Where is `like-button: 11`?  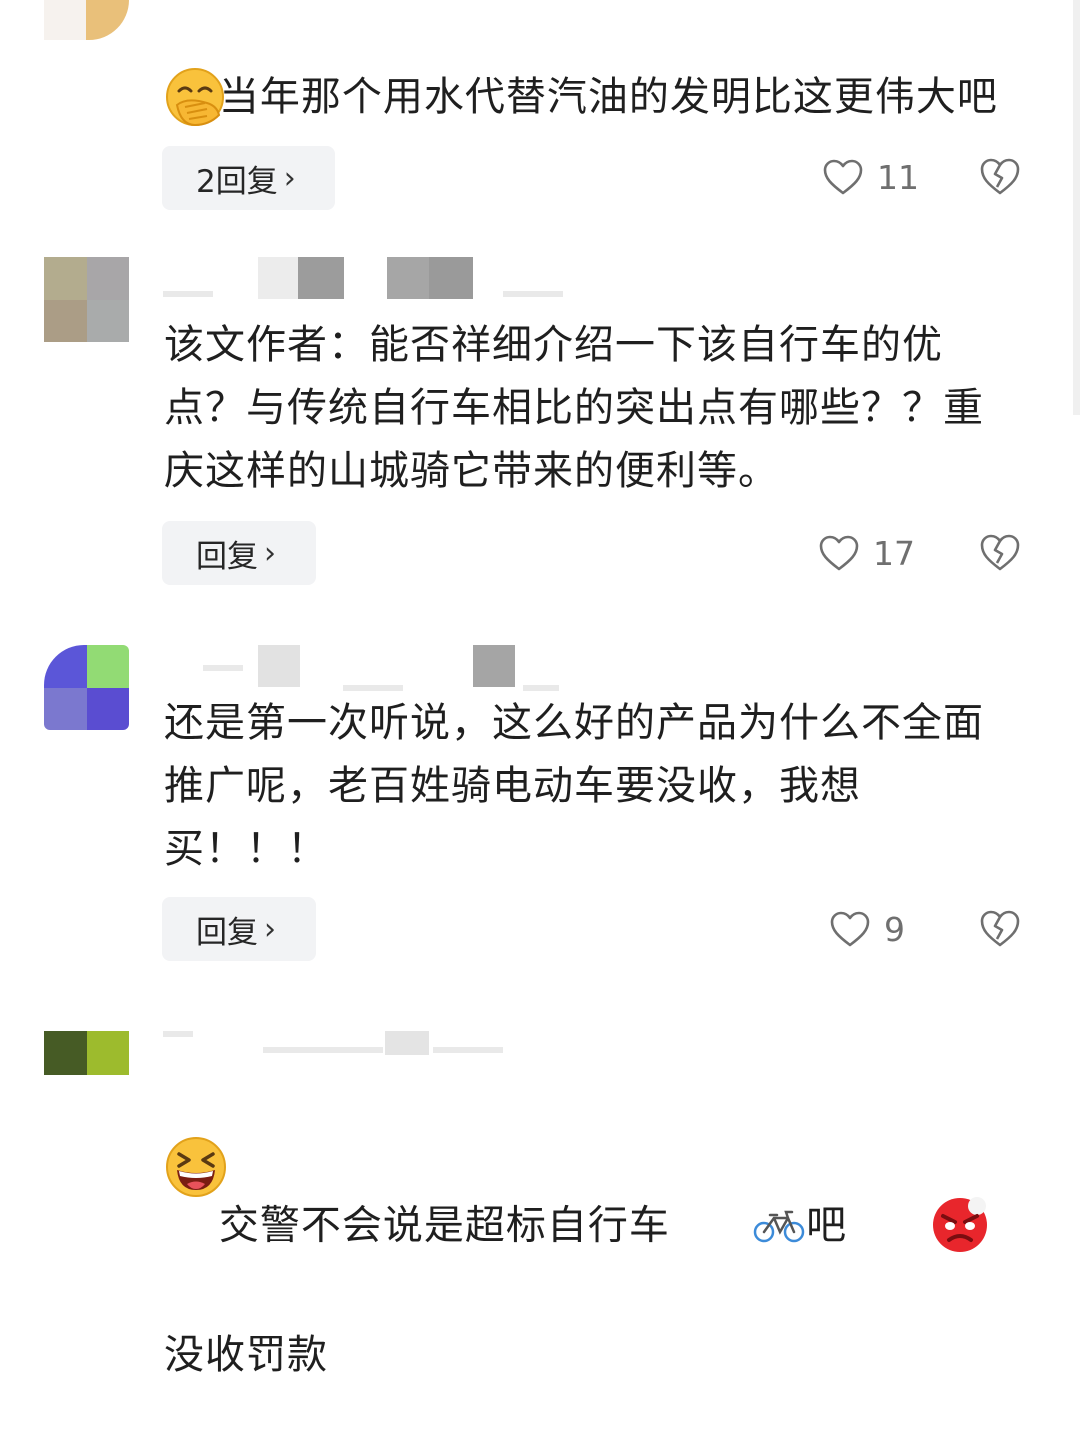
like-button: 11 is located at coordinates (871, 177).